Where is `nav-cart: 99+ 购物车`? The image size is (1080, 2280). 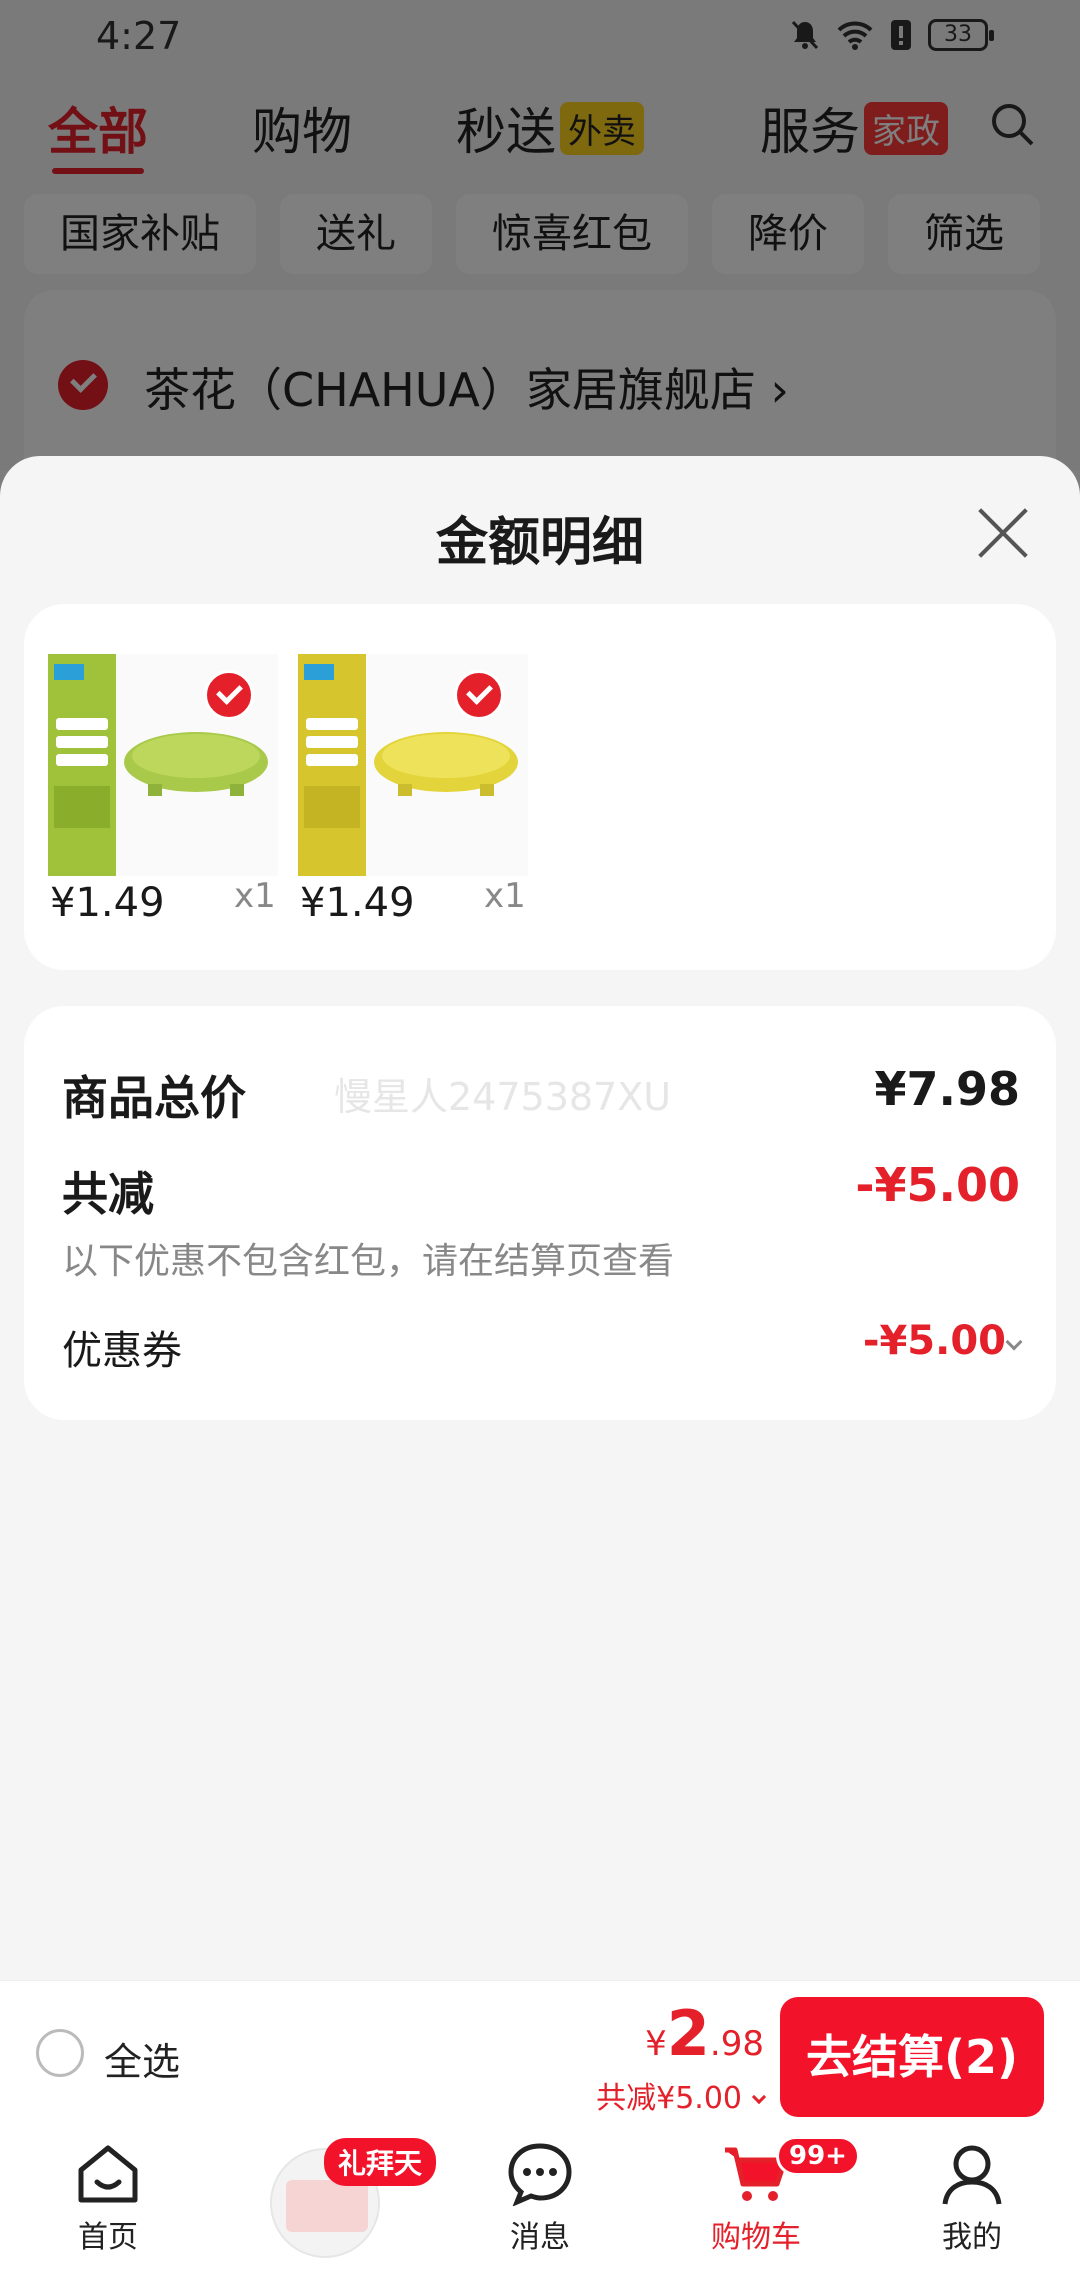
nav-cart: 99+ 购物车 is located at coordinates (768, 2196).